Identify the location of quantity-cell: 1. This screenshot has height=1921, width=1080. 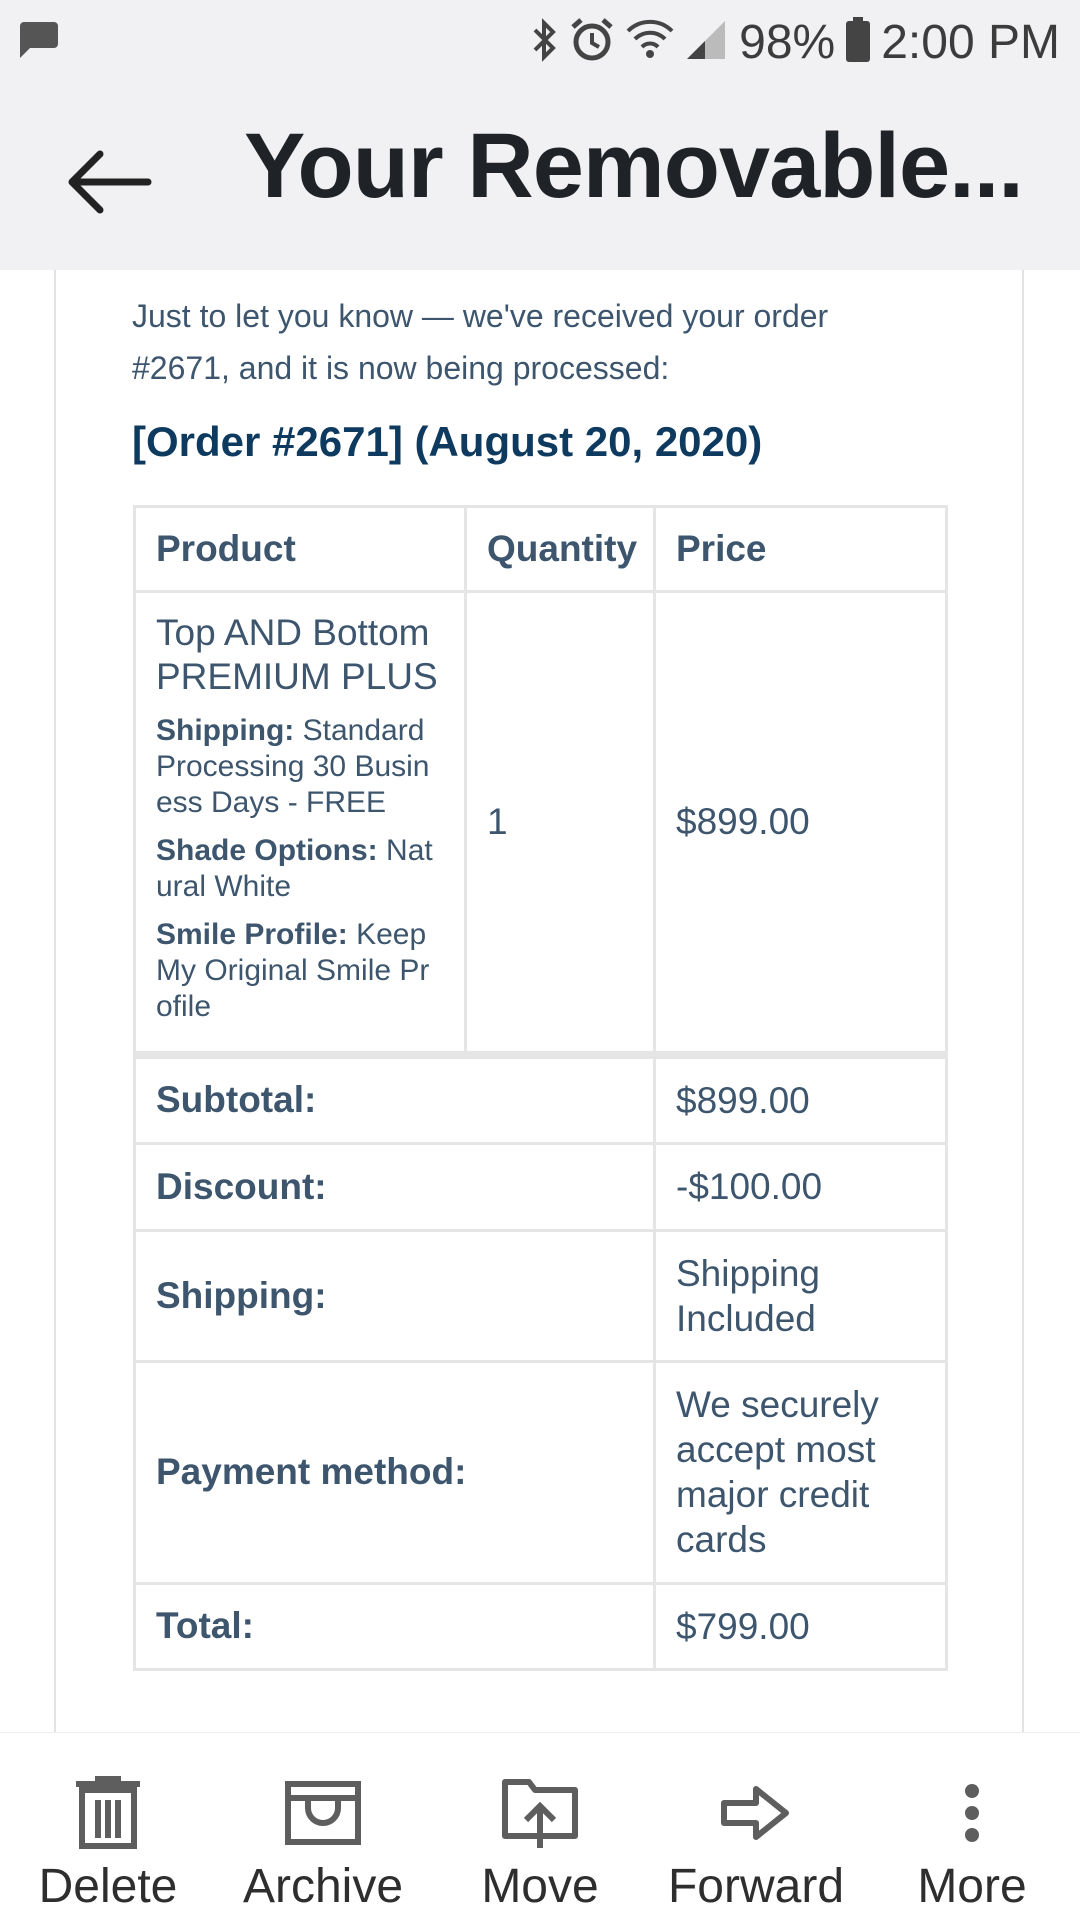
(560, 823).